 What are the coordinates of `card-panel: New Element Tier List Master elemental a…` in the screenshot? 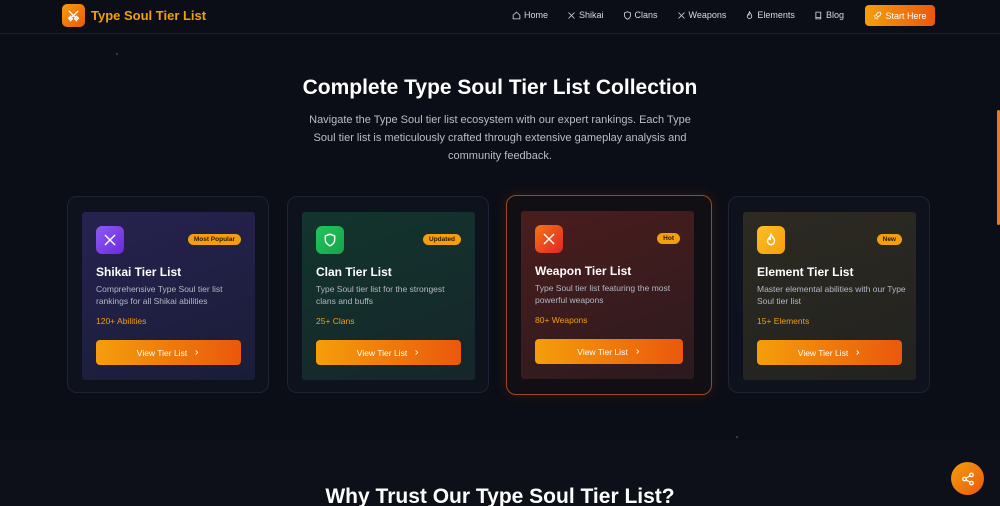 It's located at (829, 296).